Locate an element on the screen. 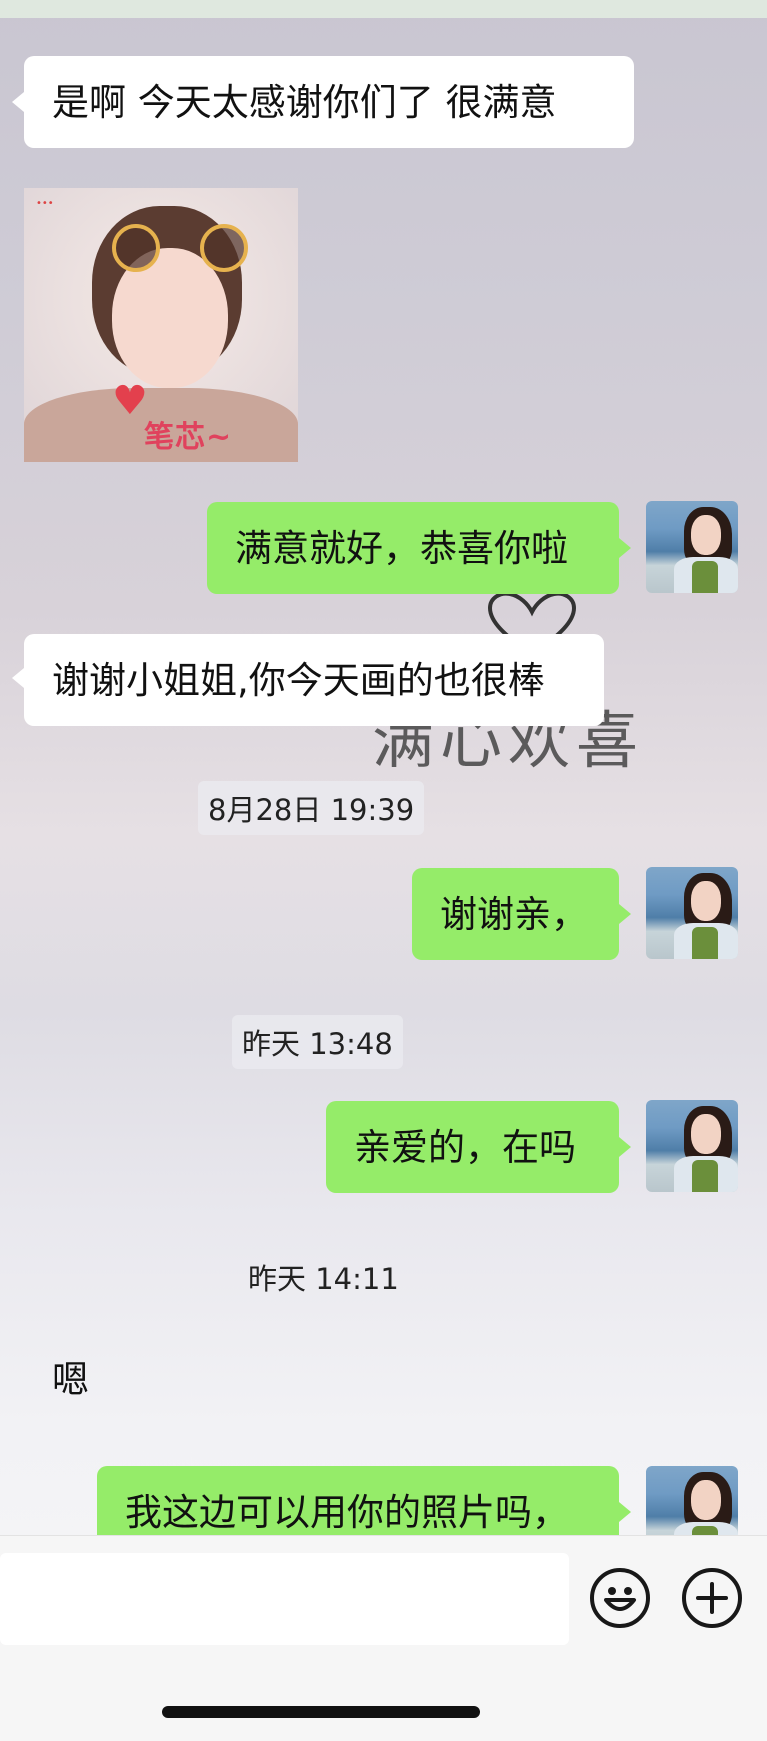 The image size is (767, 1741). message-bubble: 谢谢小姐姐,你今天画的也很棒 is located at coordinates (314, 680).